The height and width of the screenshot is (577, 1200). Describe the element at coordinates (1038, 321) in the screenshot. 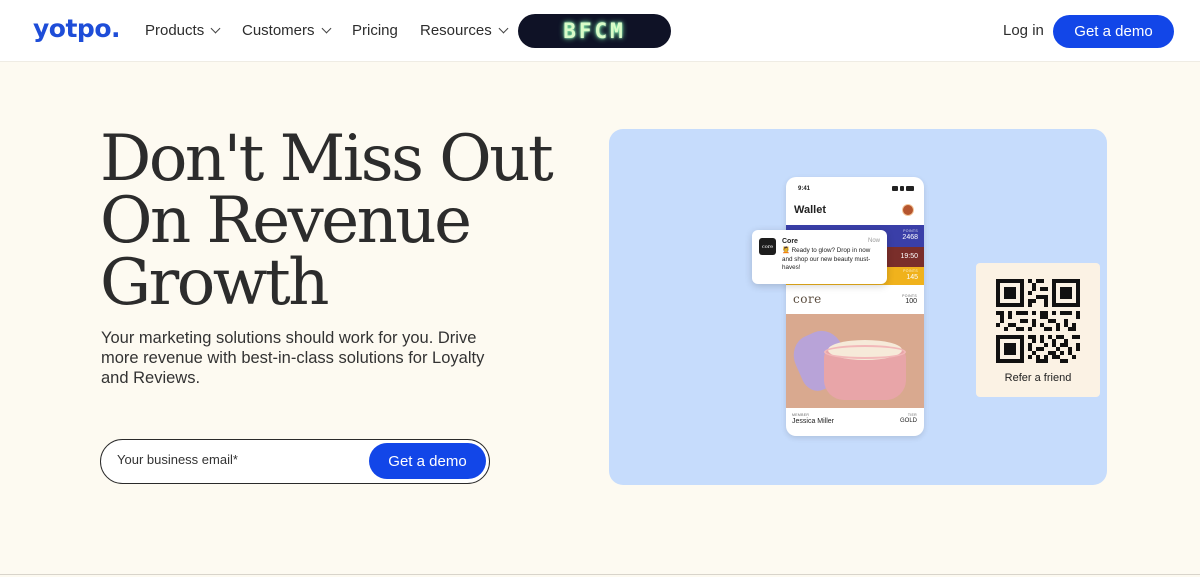

I see `qr-code-icon` at that location.